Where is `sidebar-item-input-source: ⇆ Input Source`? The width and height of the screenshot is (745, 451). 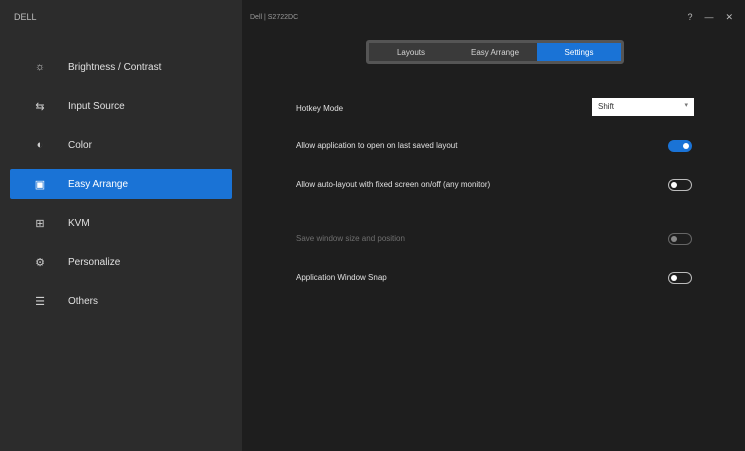 sidebar-item-input-source: ⇆ Input Source is located at coordinates (121, 106).